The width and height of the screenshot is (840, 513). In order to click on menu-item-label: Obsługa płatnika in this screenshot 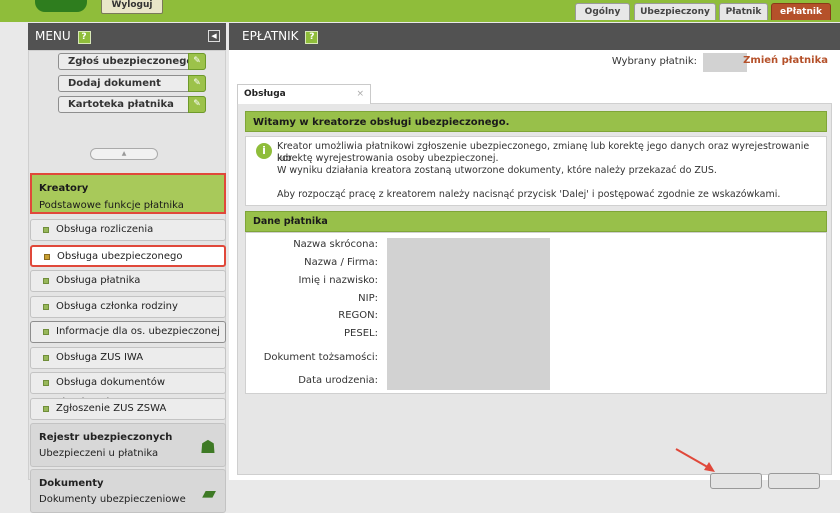, I will do `click(98, 280)`.